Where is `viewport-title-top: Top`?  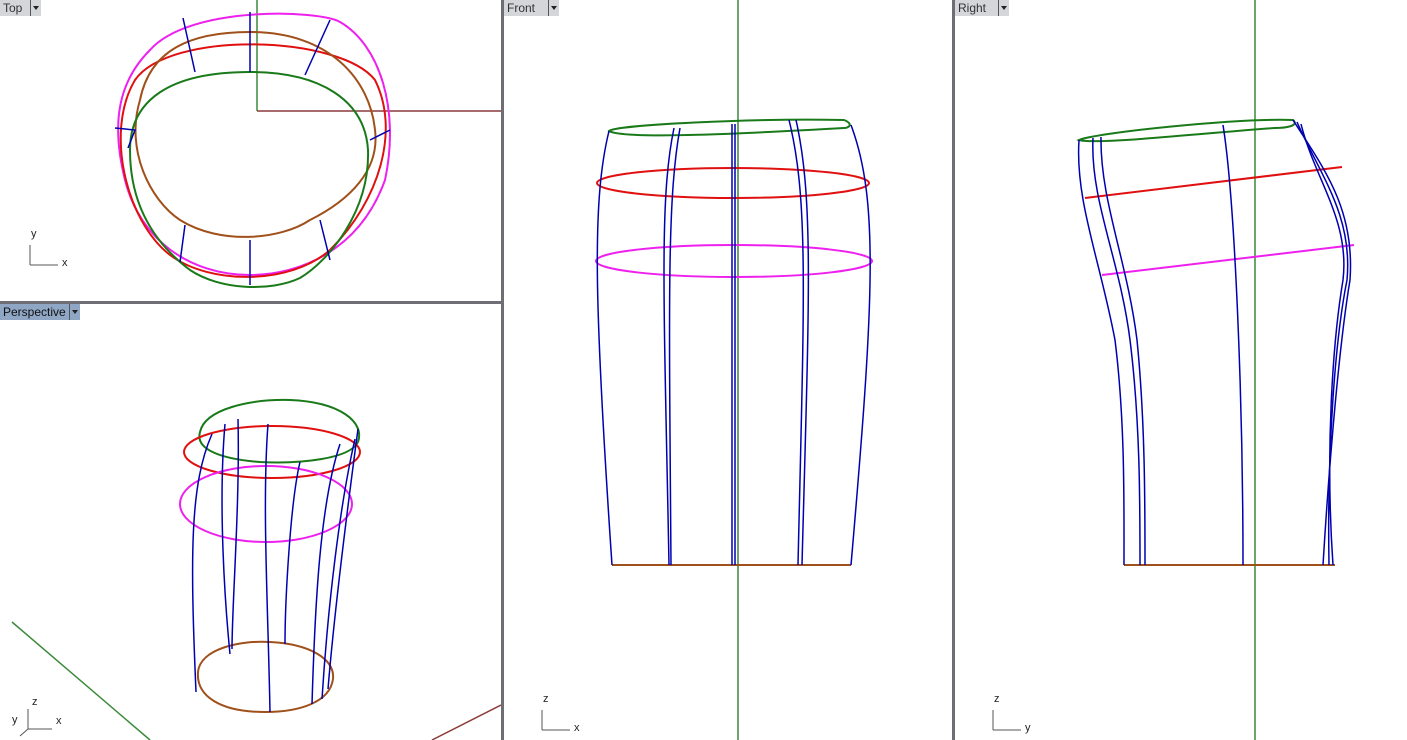
viewport-title-top: Top is located at coordinates (15, 8).